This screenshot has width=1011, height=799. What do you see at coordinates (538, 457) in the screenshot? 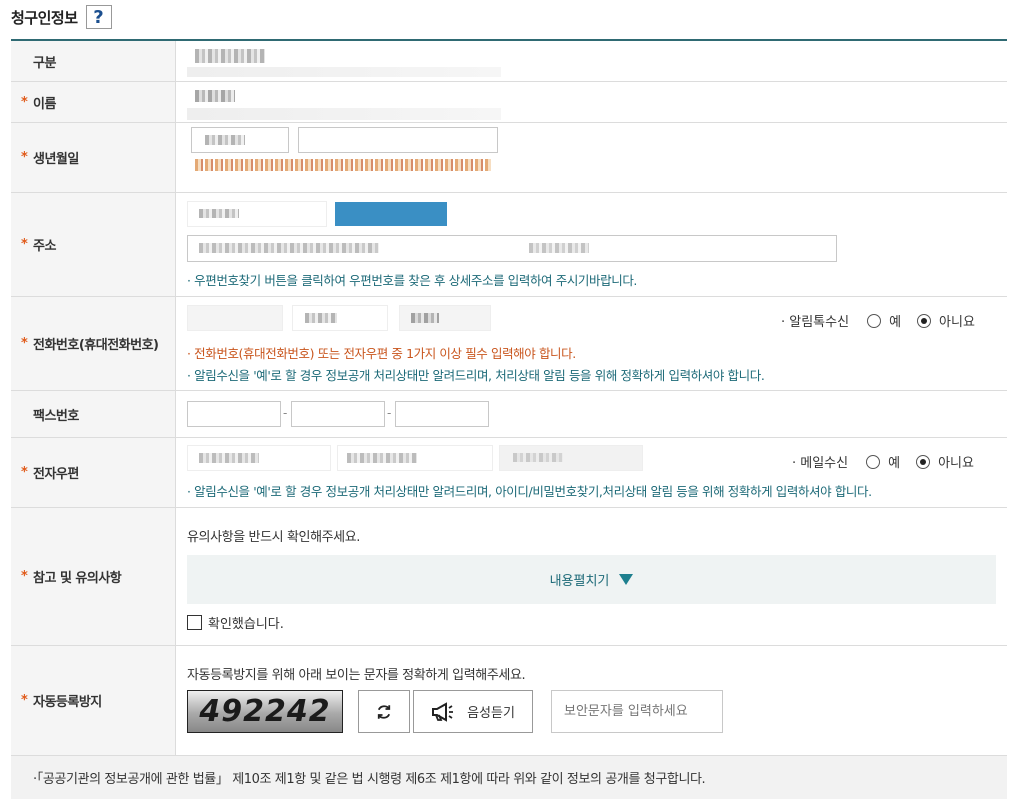
I see `email-domain-select-blurred` at bounding box center [538, 457].